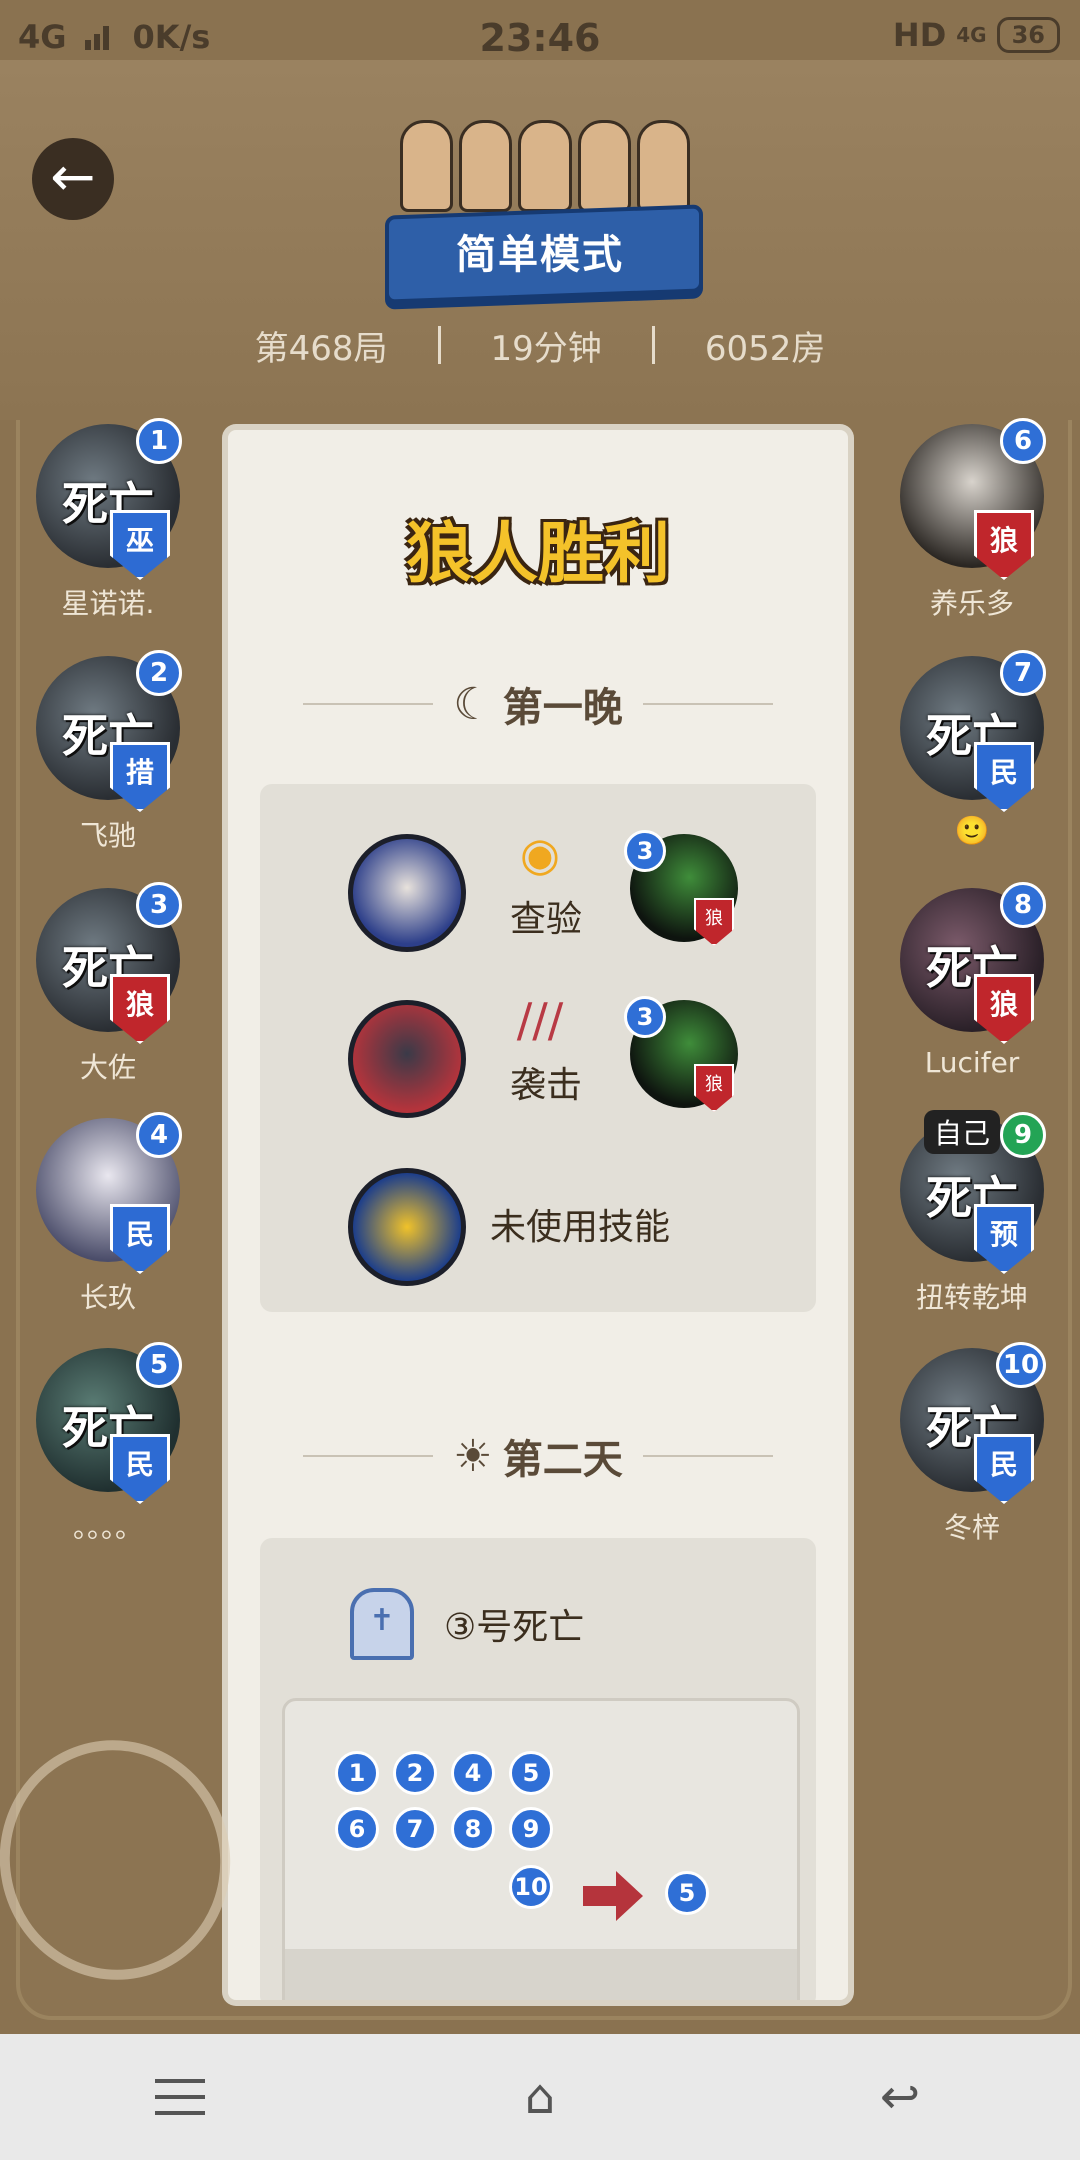  I want to click on moon-icon: ☾, so click(473, 704).